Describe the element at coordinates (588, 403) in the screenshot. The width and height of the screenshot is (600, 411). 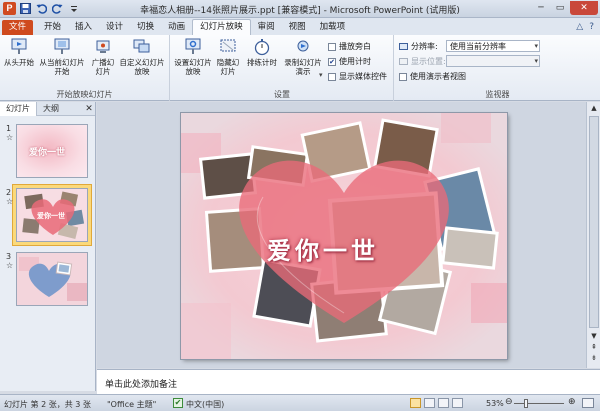
I see `fit-to-window-icon` at that location.